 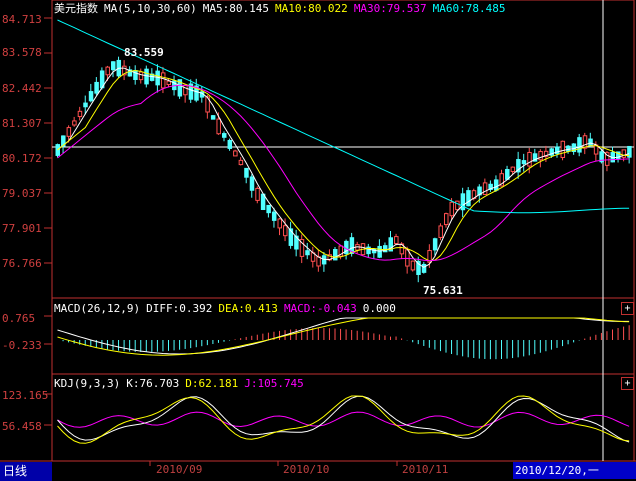 I want to click on low-price-marker: 75.631, so click(x=443, y=290).